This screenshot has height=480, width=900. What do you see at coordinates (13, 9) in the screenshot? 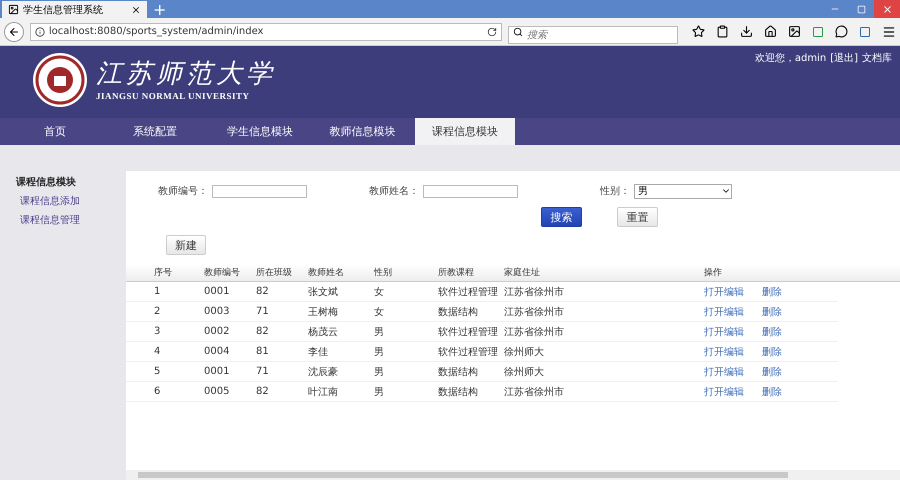
I see `page-icon` at bounding box center [13, 9].